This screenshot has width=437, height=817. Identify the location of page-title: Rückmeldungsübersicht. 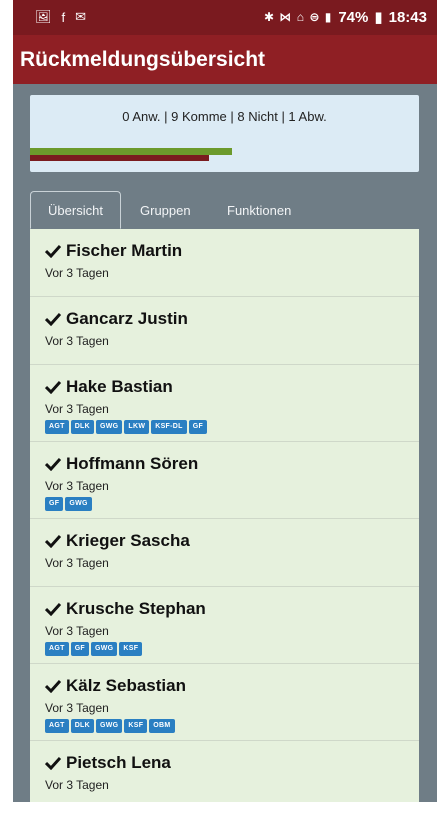
(143, 59).